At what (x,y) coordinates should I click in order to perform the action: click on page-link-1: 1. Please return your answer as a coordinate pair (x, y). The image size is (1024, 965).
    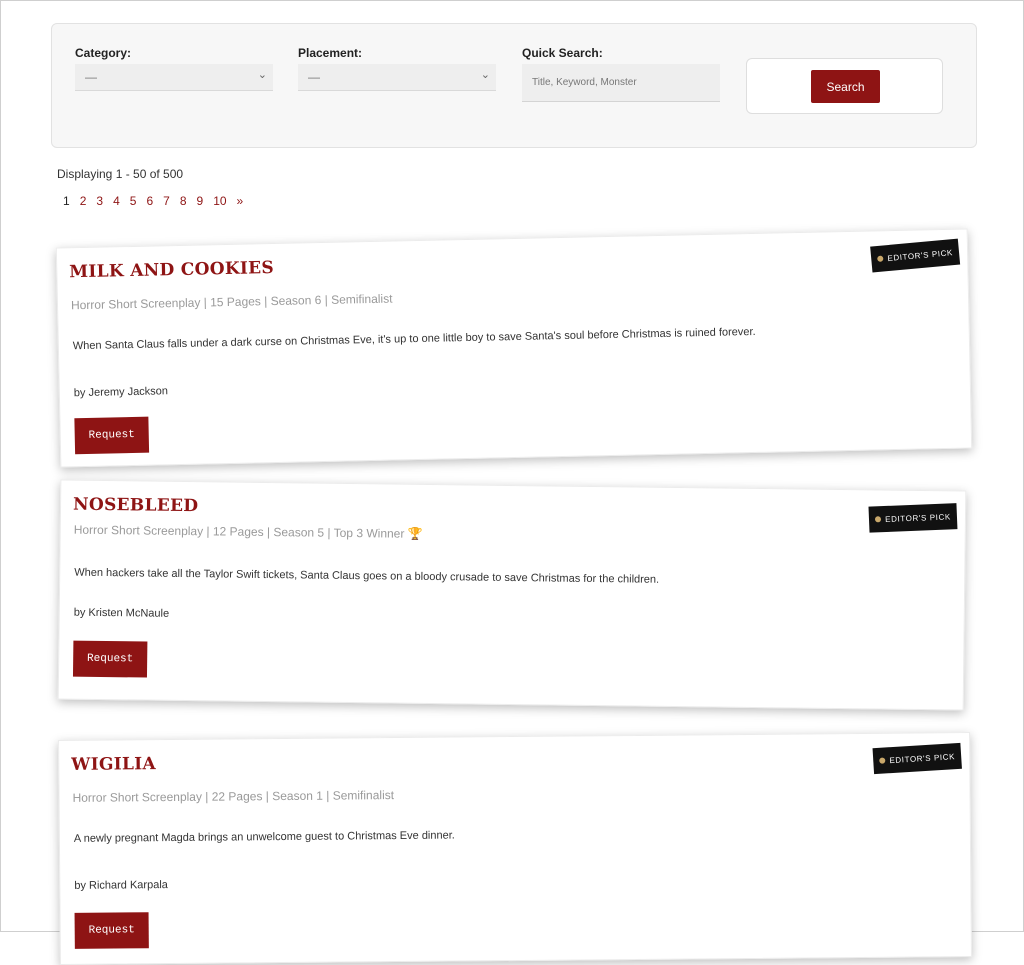
    Looking at the image, I should click on (66, 201).